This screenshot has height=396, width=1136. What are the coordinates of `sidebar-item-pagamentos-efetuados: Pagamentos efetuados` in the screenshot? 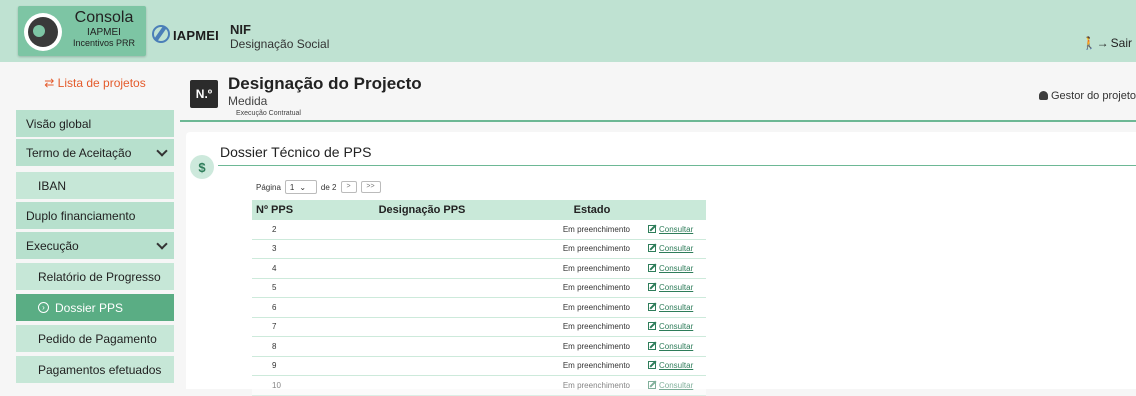 It's located at (95, 370).